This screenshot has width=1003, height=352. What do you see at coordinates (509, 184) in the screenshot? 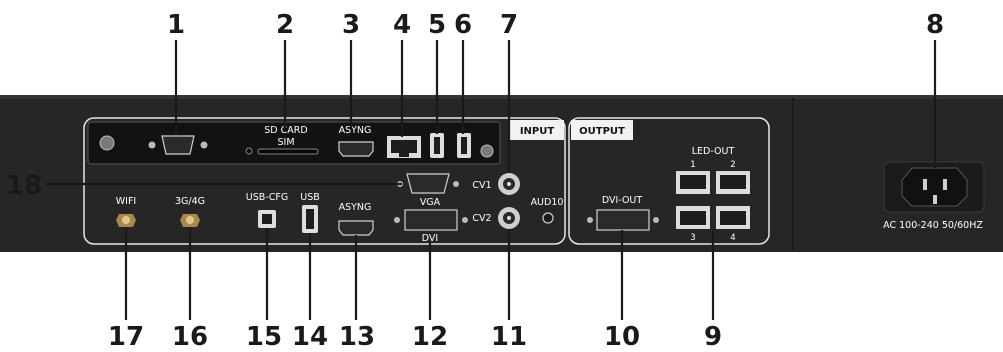
I see `bnc-cv1` at bounding box center [509, 184].